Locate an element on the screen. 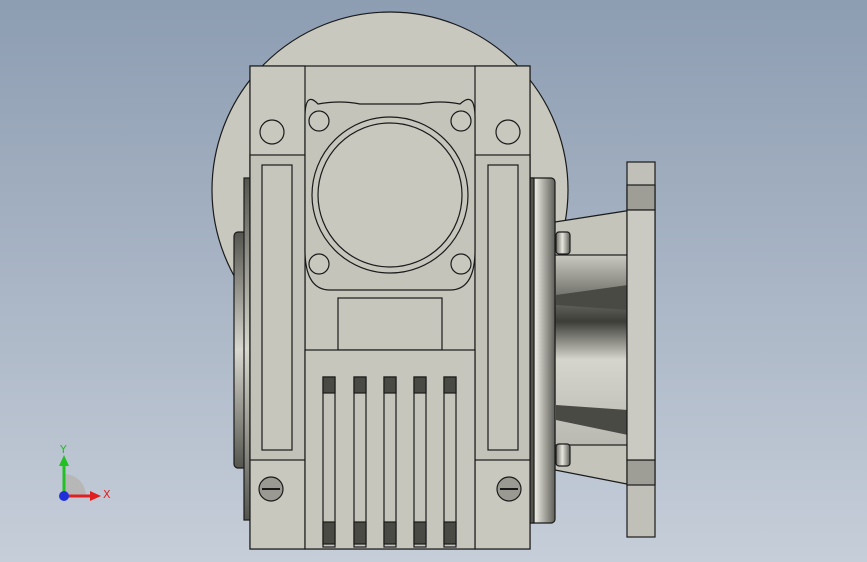 The image size is (867, 562). nameplate is located at coordinates (390, 324).